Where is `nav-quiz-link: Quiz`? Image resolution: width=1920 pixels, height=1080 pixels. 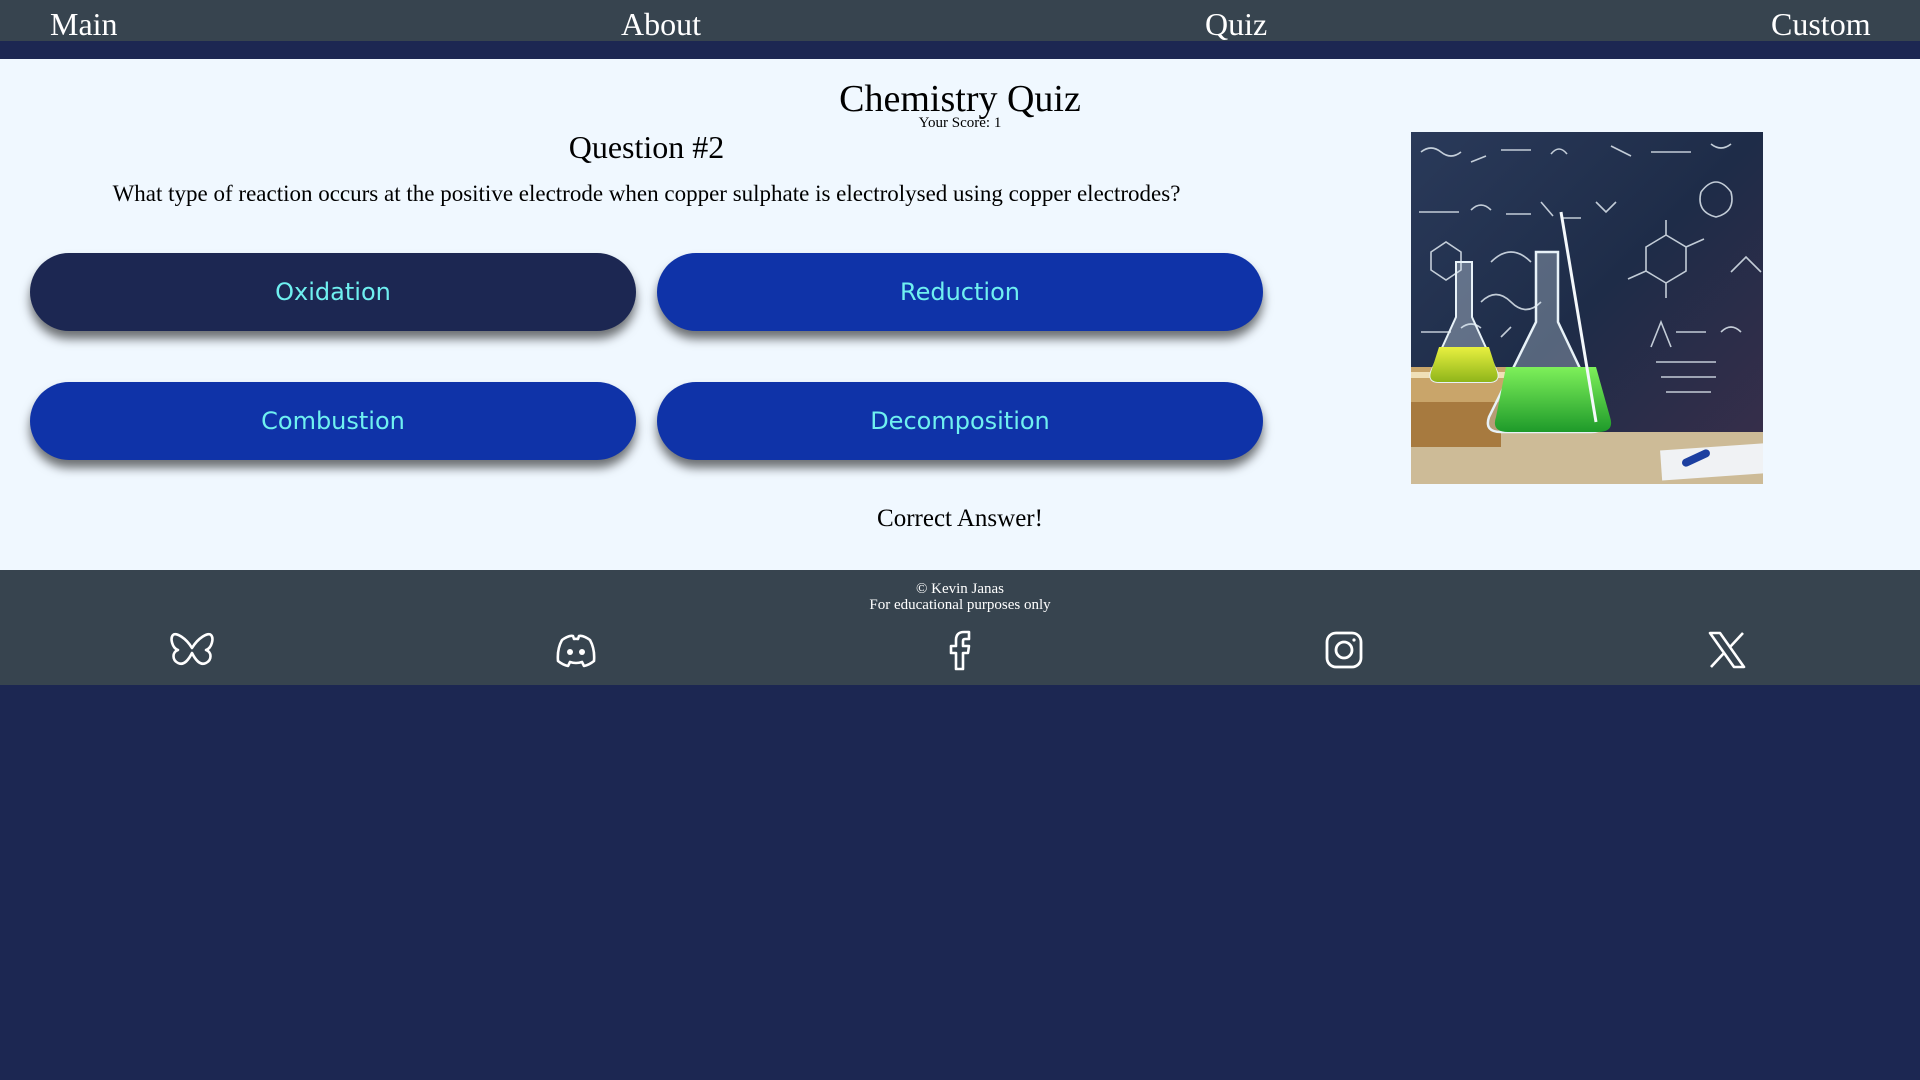
nav-quiz-link: Quiz is located at coordinates (1236, 24).